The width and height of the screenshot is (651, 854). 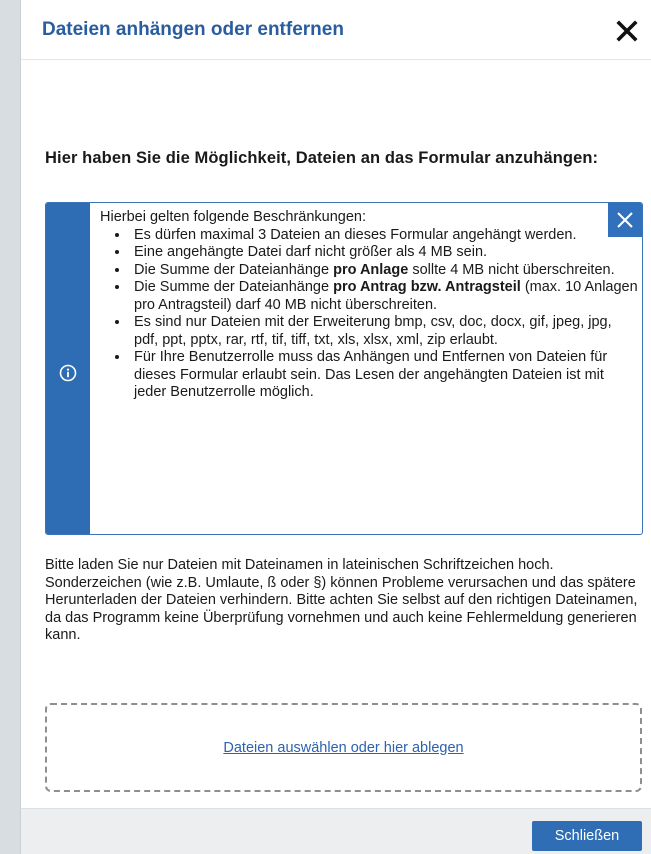 I want to click on close-button: Schließen, so click(x=587, y=836).